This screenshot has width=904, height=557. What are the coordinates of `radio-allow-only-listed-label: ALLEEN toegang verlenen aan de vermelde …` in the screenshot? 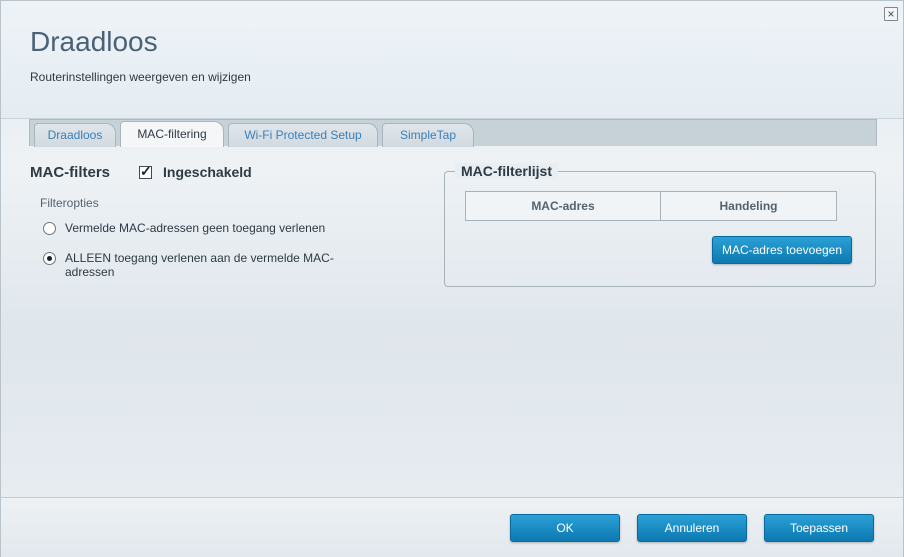 It's located at (199, 265).